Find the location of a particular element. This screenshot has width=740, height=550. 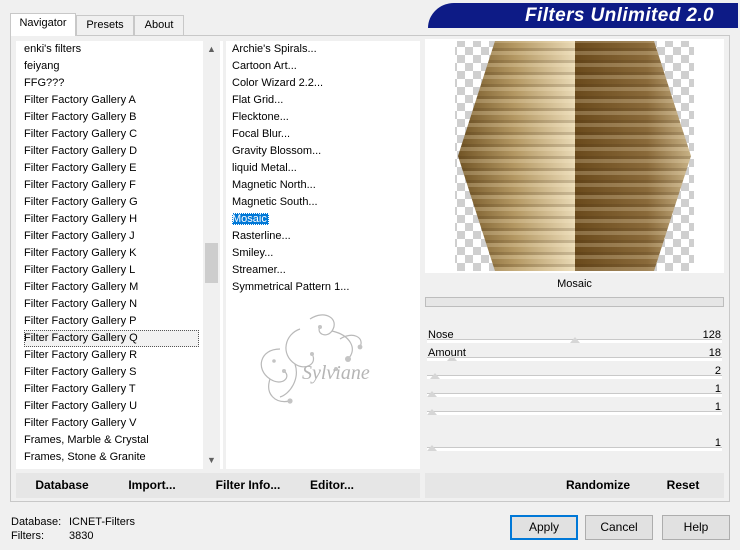

category-item: Filter Factory Gallery A is located at coordinates (111, 100).